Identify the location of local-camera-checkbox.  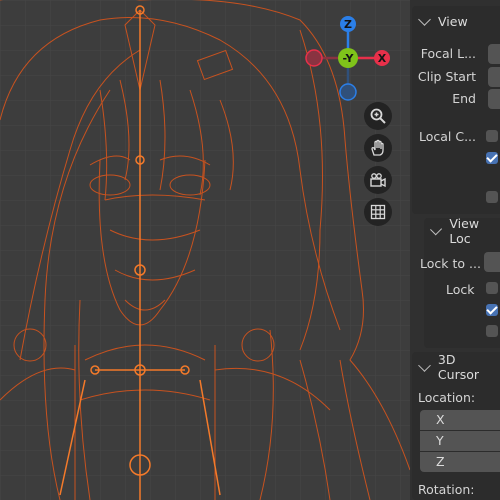
(492, 136).